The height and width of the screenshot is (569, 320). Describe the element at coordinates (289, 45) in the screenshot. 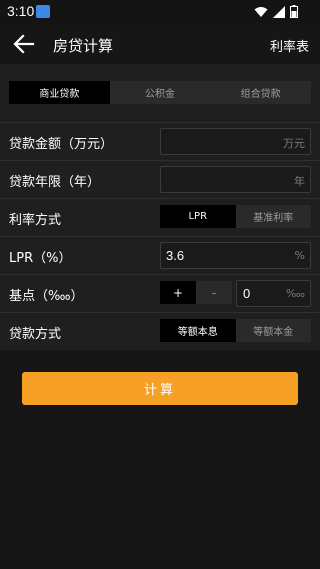

I see `rate-table-button: 利率表` at that location.